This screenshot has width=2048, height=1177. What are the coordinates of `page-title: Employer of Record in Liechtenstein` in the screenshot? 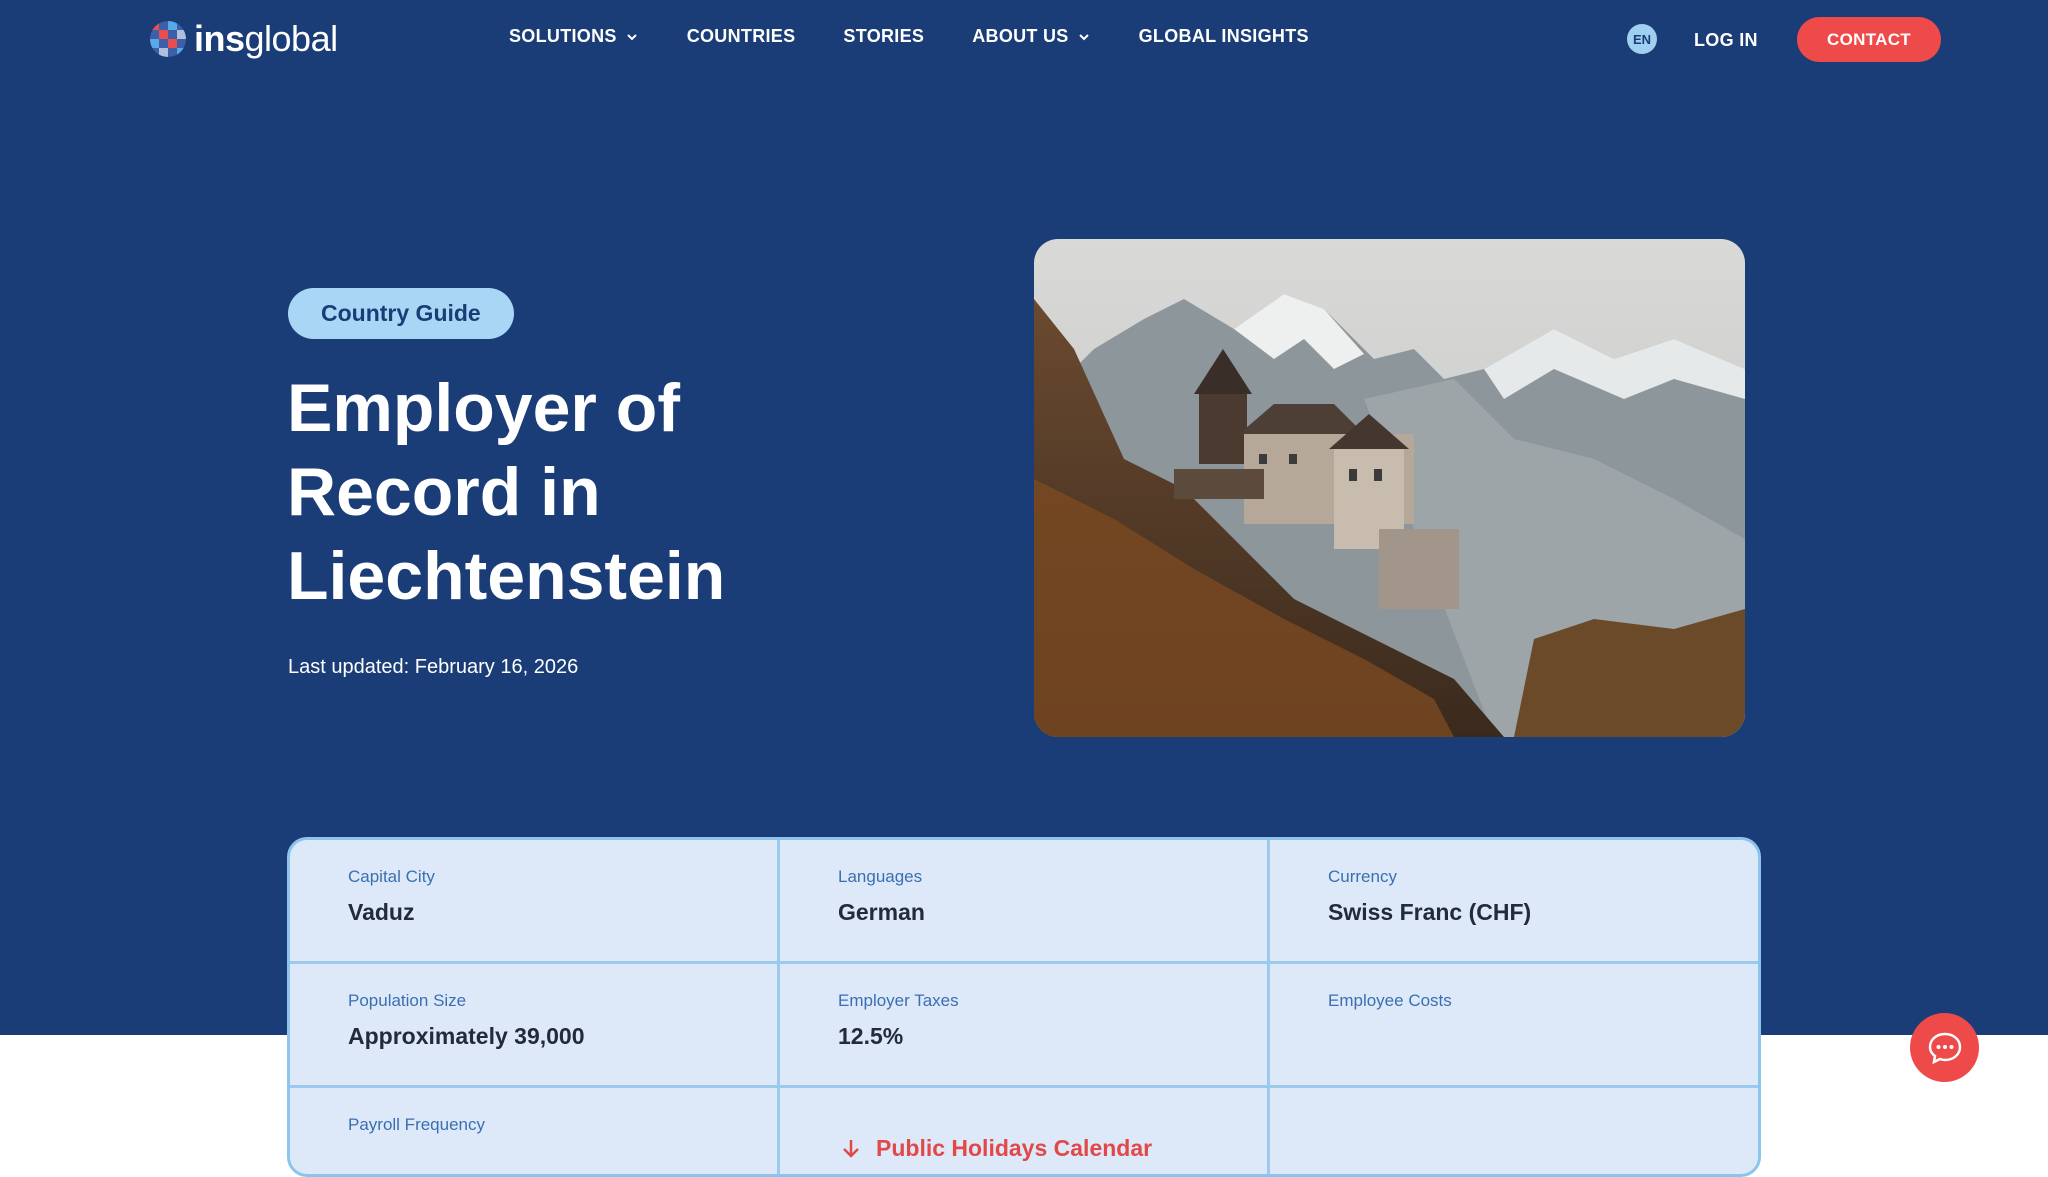 It's located at (506, 492).